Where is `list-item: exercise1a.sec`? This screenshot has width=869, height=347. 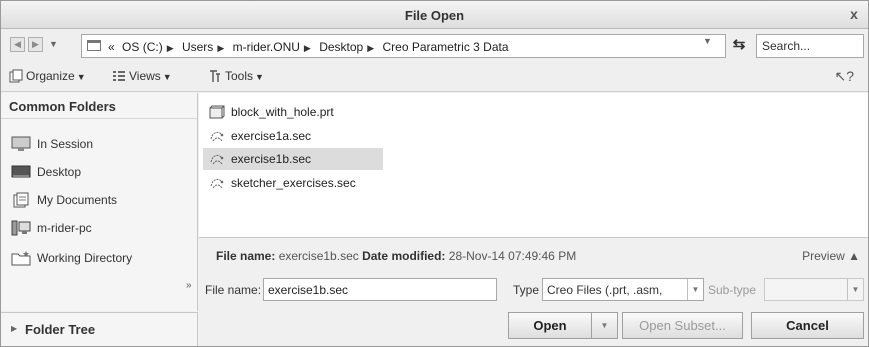 list-item: exercise1a.sec is located at coordinates (293, 136).